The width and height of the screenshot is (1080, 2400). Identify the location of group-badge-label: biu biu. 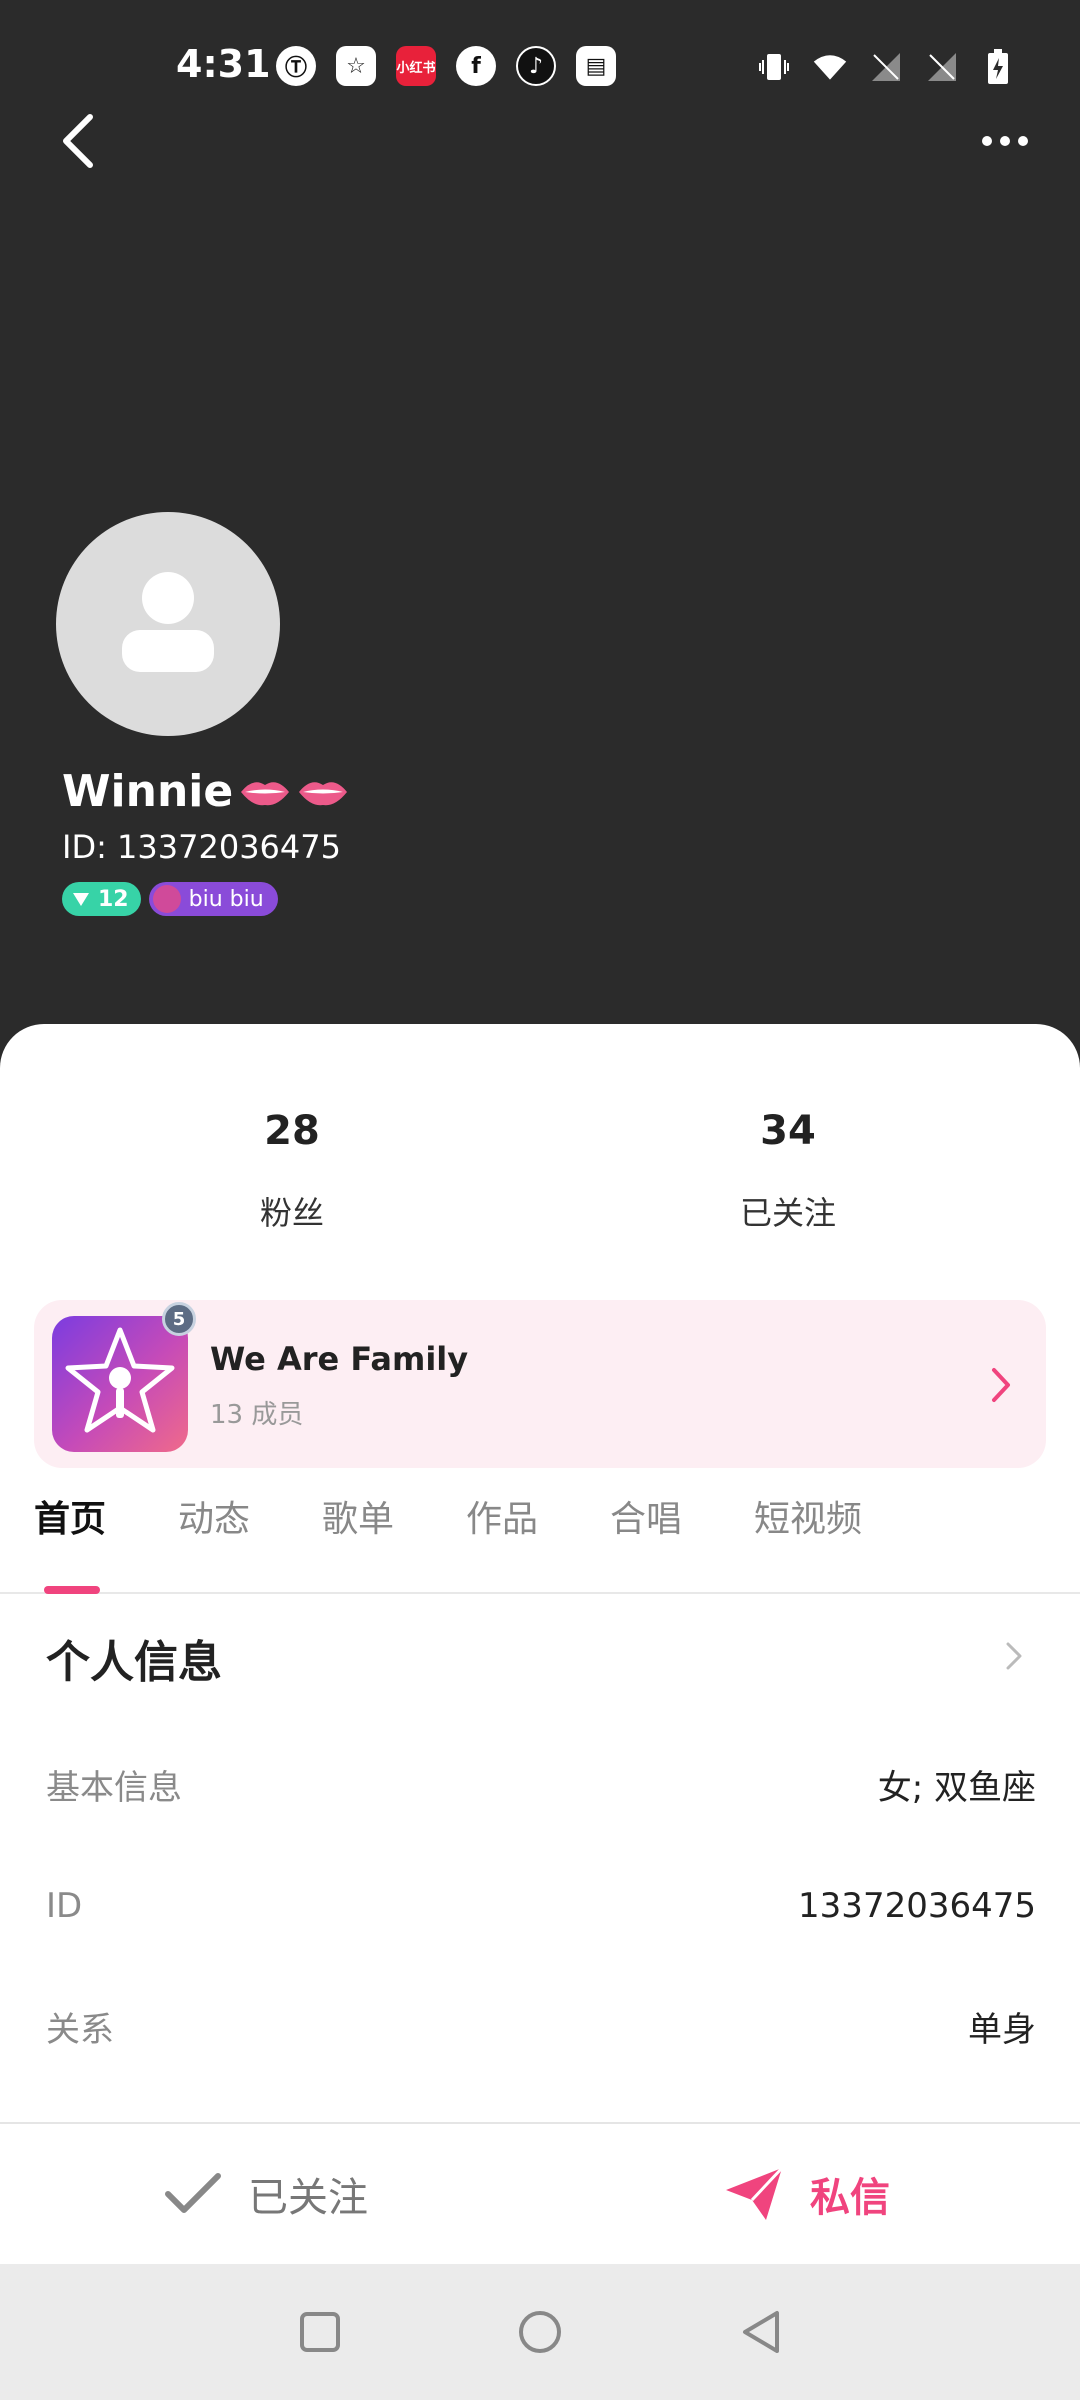
(226, 899).